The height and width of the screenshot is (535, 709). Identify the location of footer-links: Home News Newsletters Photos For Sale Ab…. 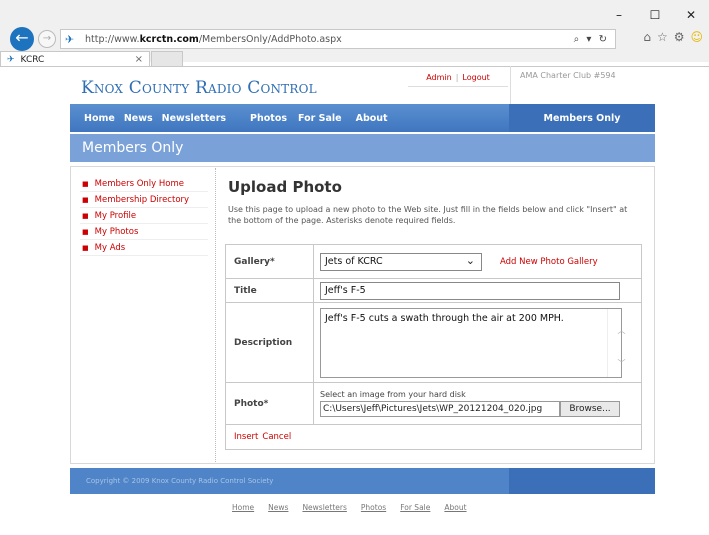
(349, 507).